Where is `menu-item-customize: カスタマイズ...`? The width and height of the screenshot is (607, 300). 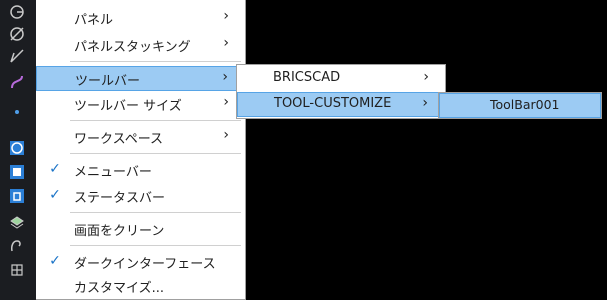
menu-item-customize: カスタマイズ... is located at coordinates (140, 286).